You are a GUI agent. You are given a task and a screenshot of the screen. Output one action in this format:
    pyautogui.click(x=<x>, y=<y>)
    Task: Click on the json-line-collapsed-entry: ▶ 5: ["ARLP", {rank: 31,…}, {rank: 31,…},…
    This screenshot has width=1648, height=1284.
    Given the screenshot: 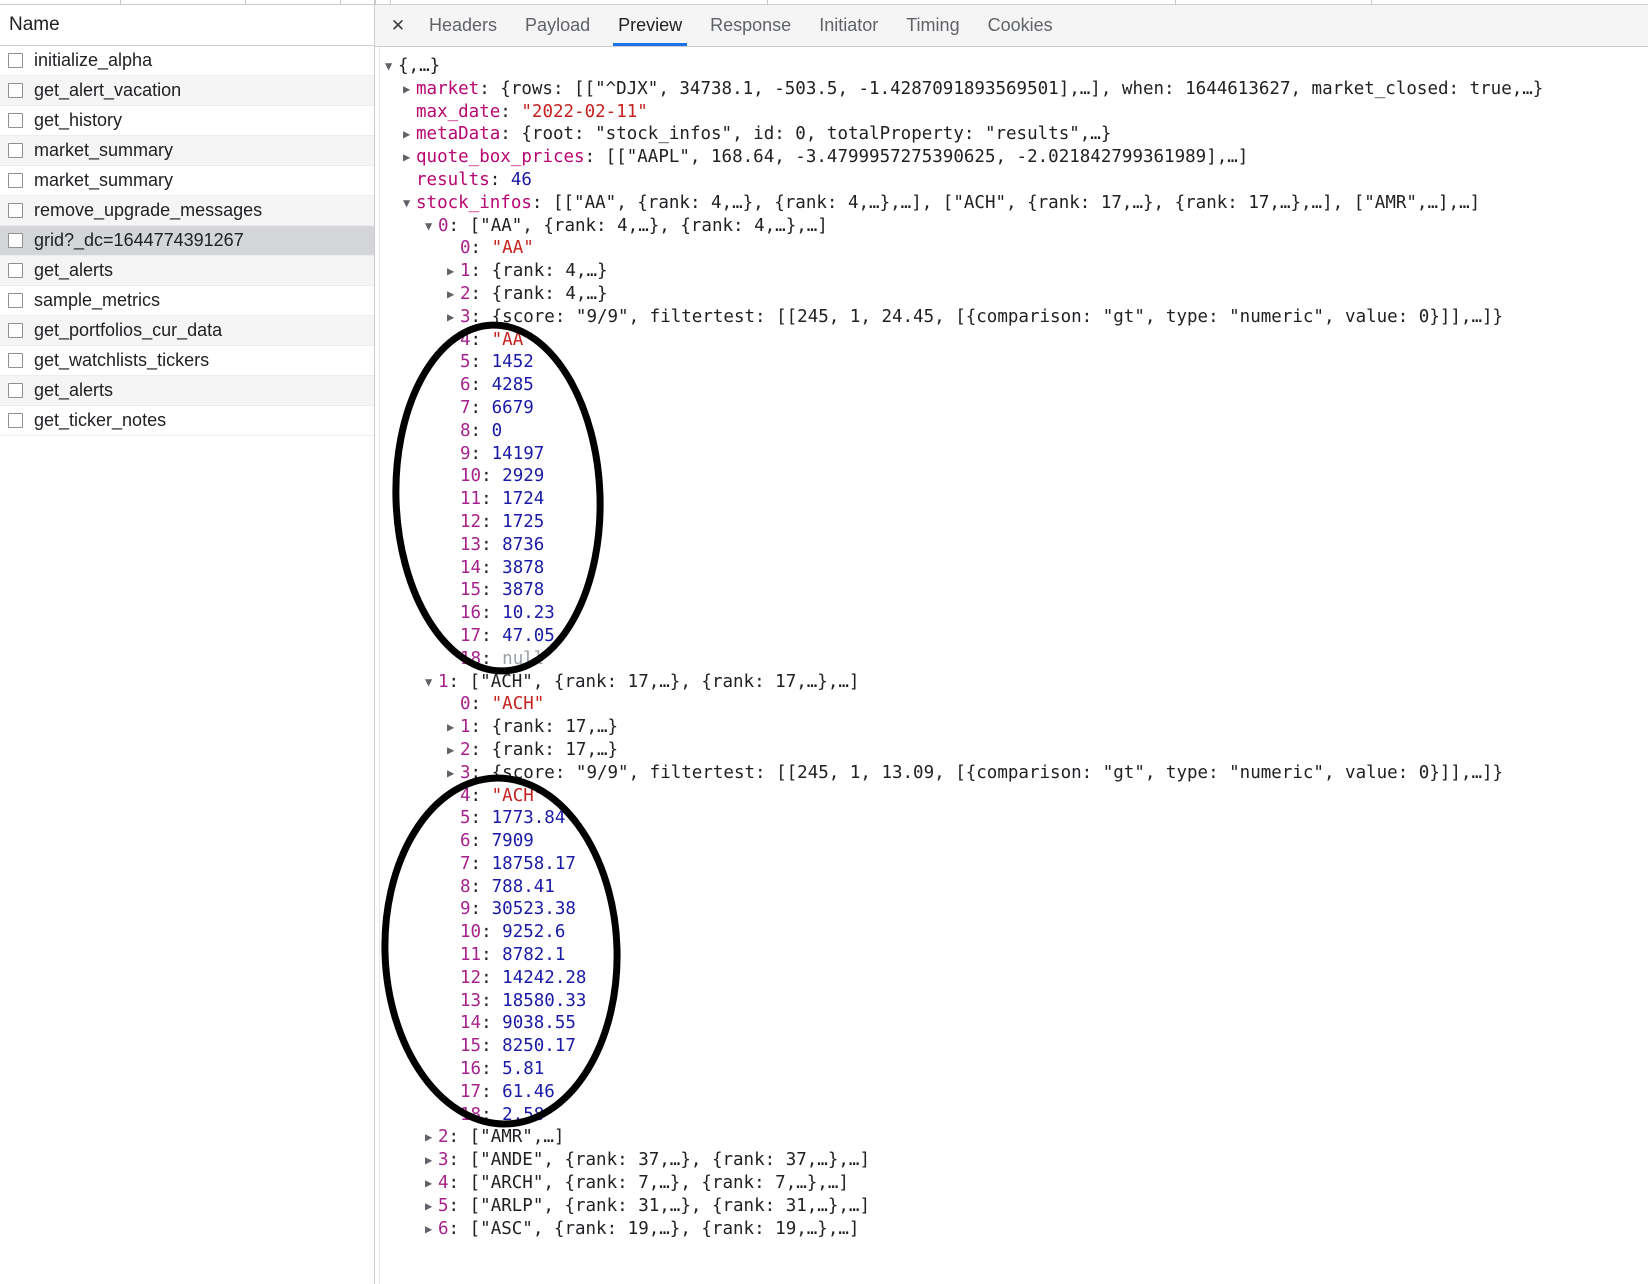 What is the action you would take?
    pyautogui.click(x=1016, y=1206)
    